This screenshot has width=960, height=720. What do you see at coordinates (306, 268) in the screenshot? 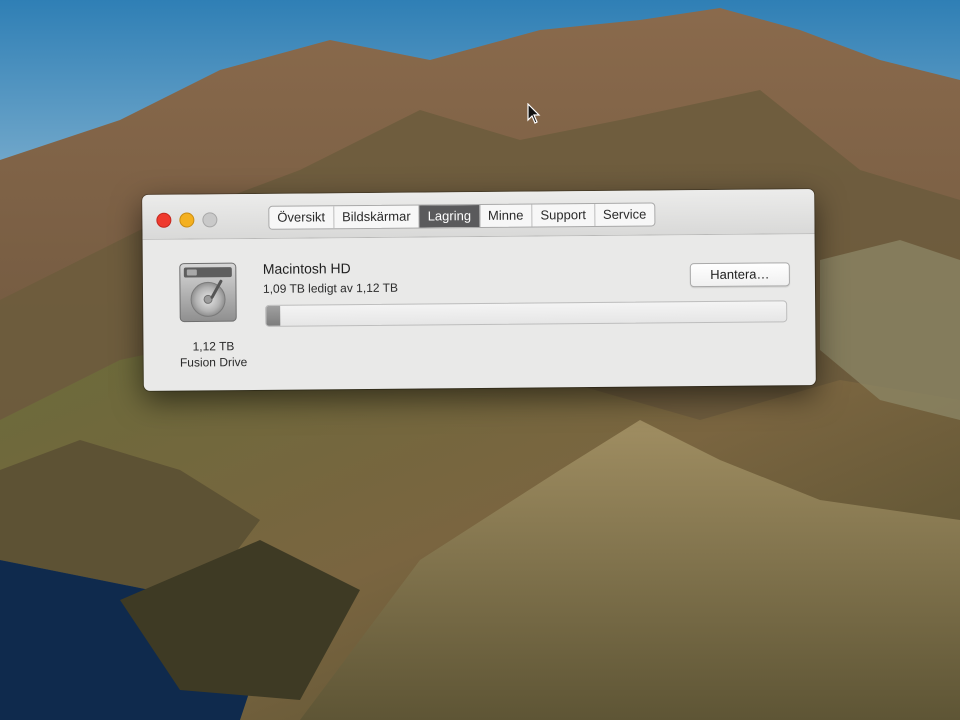
I see `volume-name: Macintosh HD` at bounding box center [306, 268].